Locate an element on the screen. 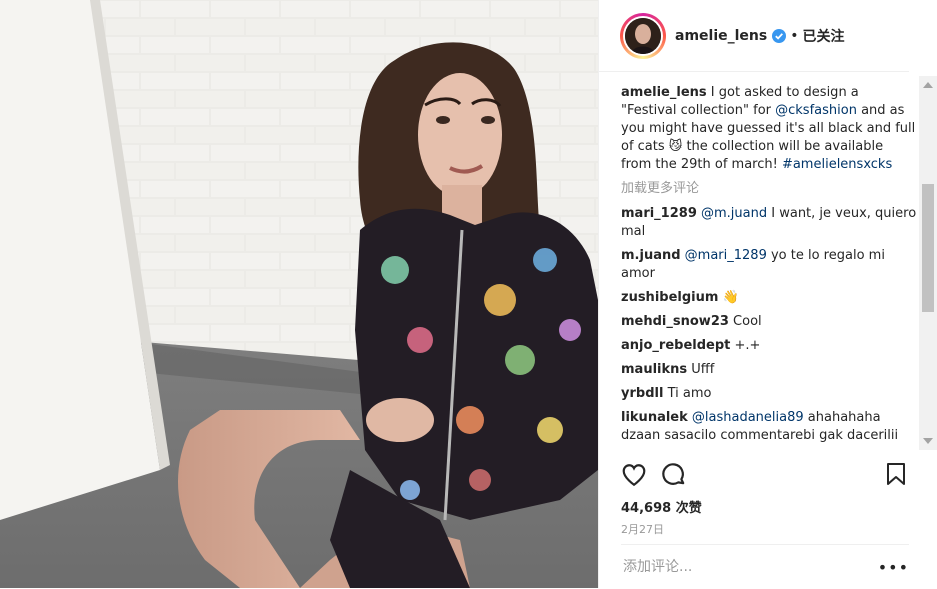 This screenshot has width=937, height=589. scrollbar-thumb is located at coordinates (928, 248).